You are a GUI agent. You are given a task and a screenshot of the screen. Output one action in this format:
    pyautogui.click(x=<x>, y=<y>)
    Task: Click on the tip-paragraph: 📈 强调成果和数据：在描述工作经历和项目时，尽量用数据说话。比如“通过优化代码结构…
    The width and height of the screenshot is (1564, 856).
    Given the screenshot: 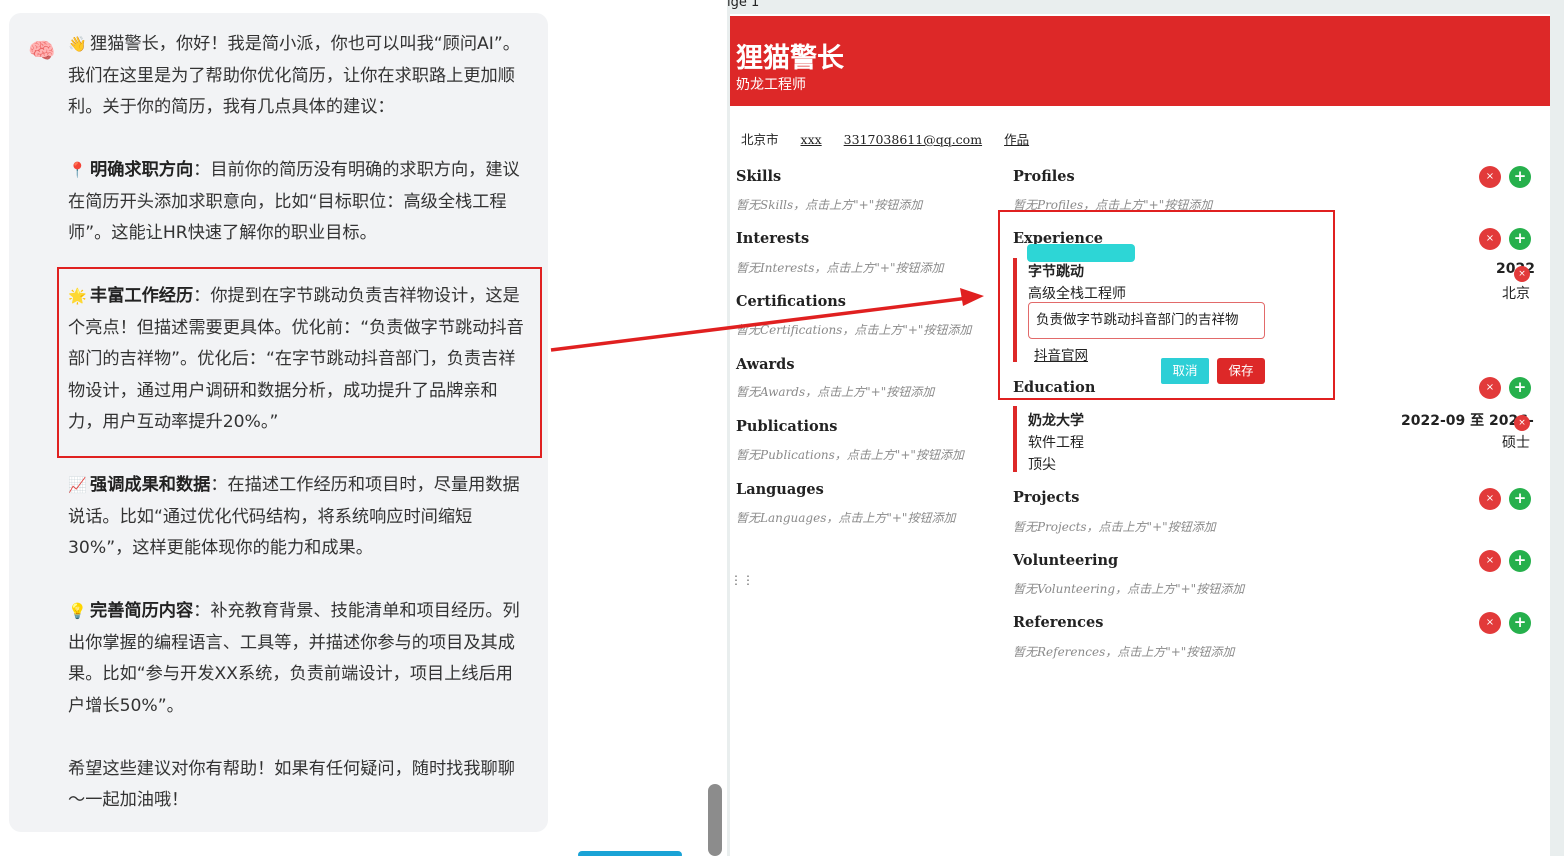 What is the action you would take?
    pyautogui.click(x=299, y=517)
    